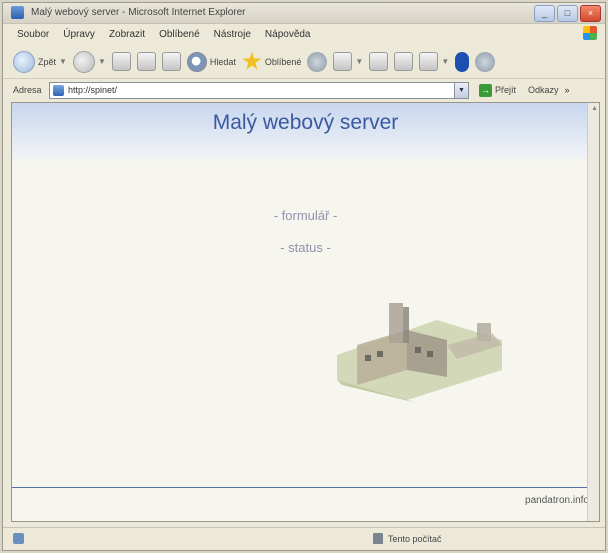 The image size is (608, 553). What do you see at coordinates (590, 33) in the screenshot?
I see `windows-logo-icon` at bounding box center [590, 33].